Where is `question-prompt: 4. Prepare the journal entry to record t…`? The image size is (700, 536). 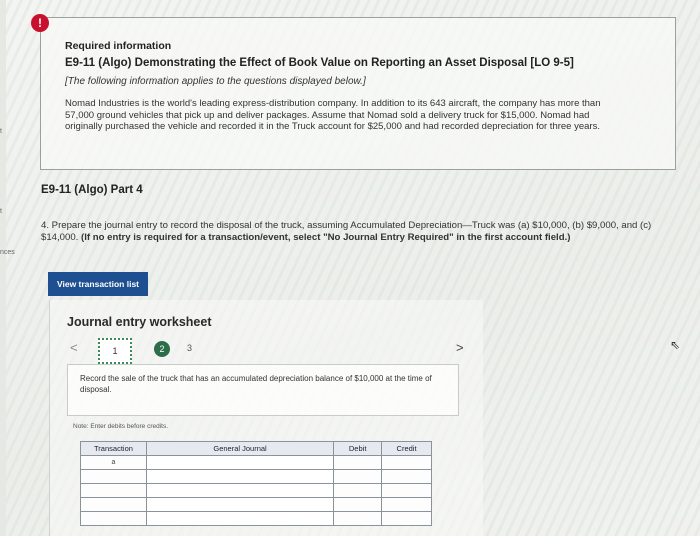
question-prompt: 4. Prepare the journal entry to record t… is located at coordinates (361, 231).